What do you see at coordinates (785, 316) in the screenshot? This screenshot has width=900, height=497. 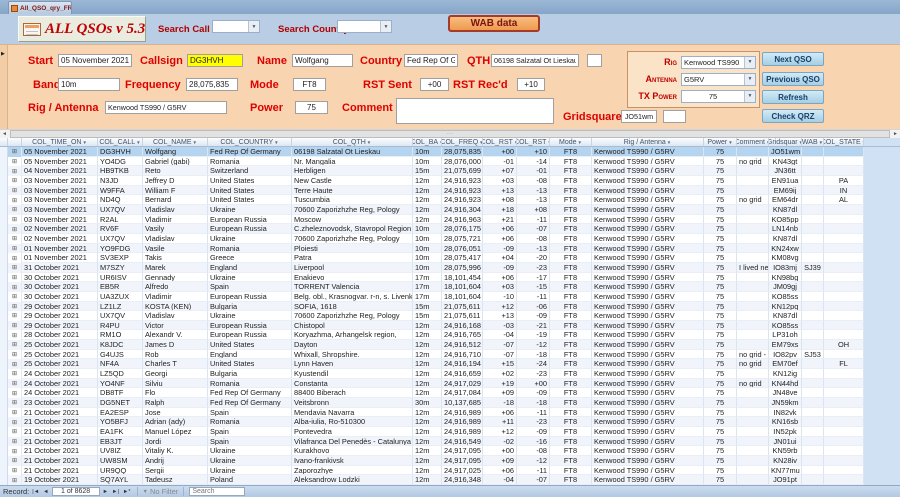 I see `table-cell: KN87dl` at bounding box center [785, 316].